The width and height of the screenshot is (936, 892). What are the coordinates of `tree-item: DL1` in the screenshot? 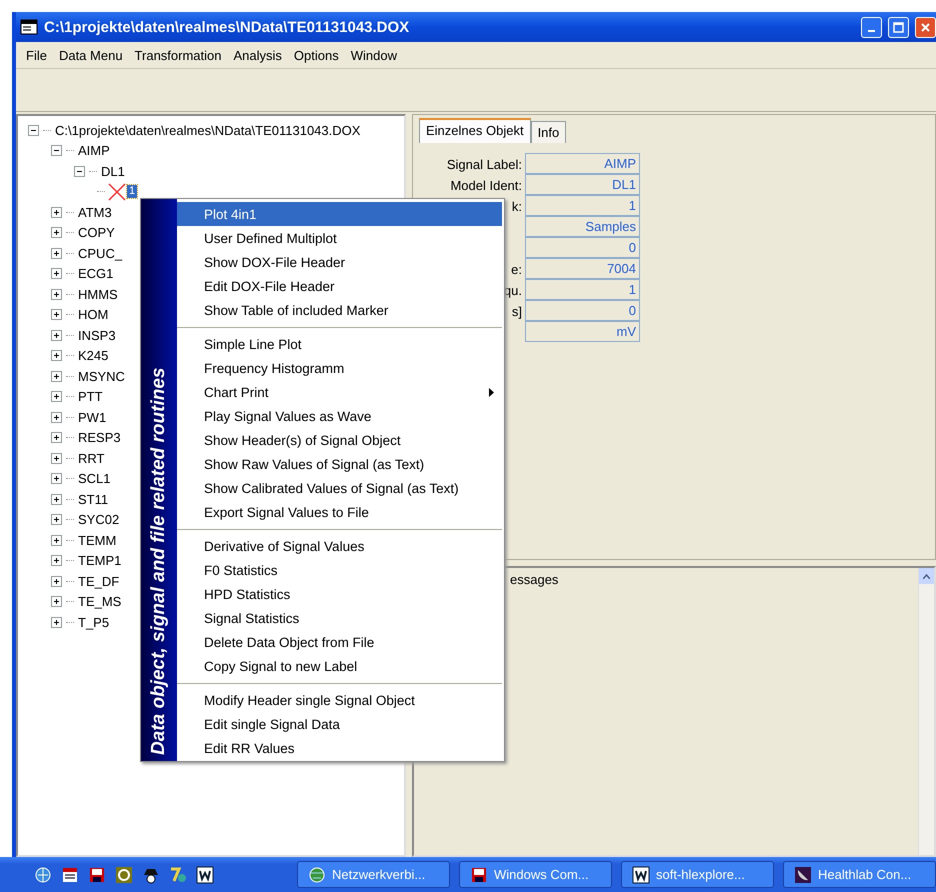 It's located at (113, 171).